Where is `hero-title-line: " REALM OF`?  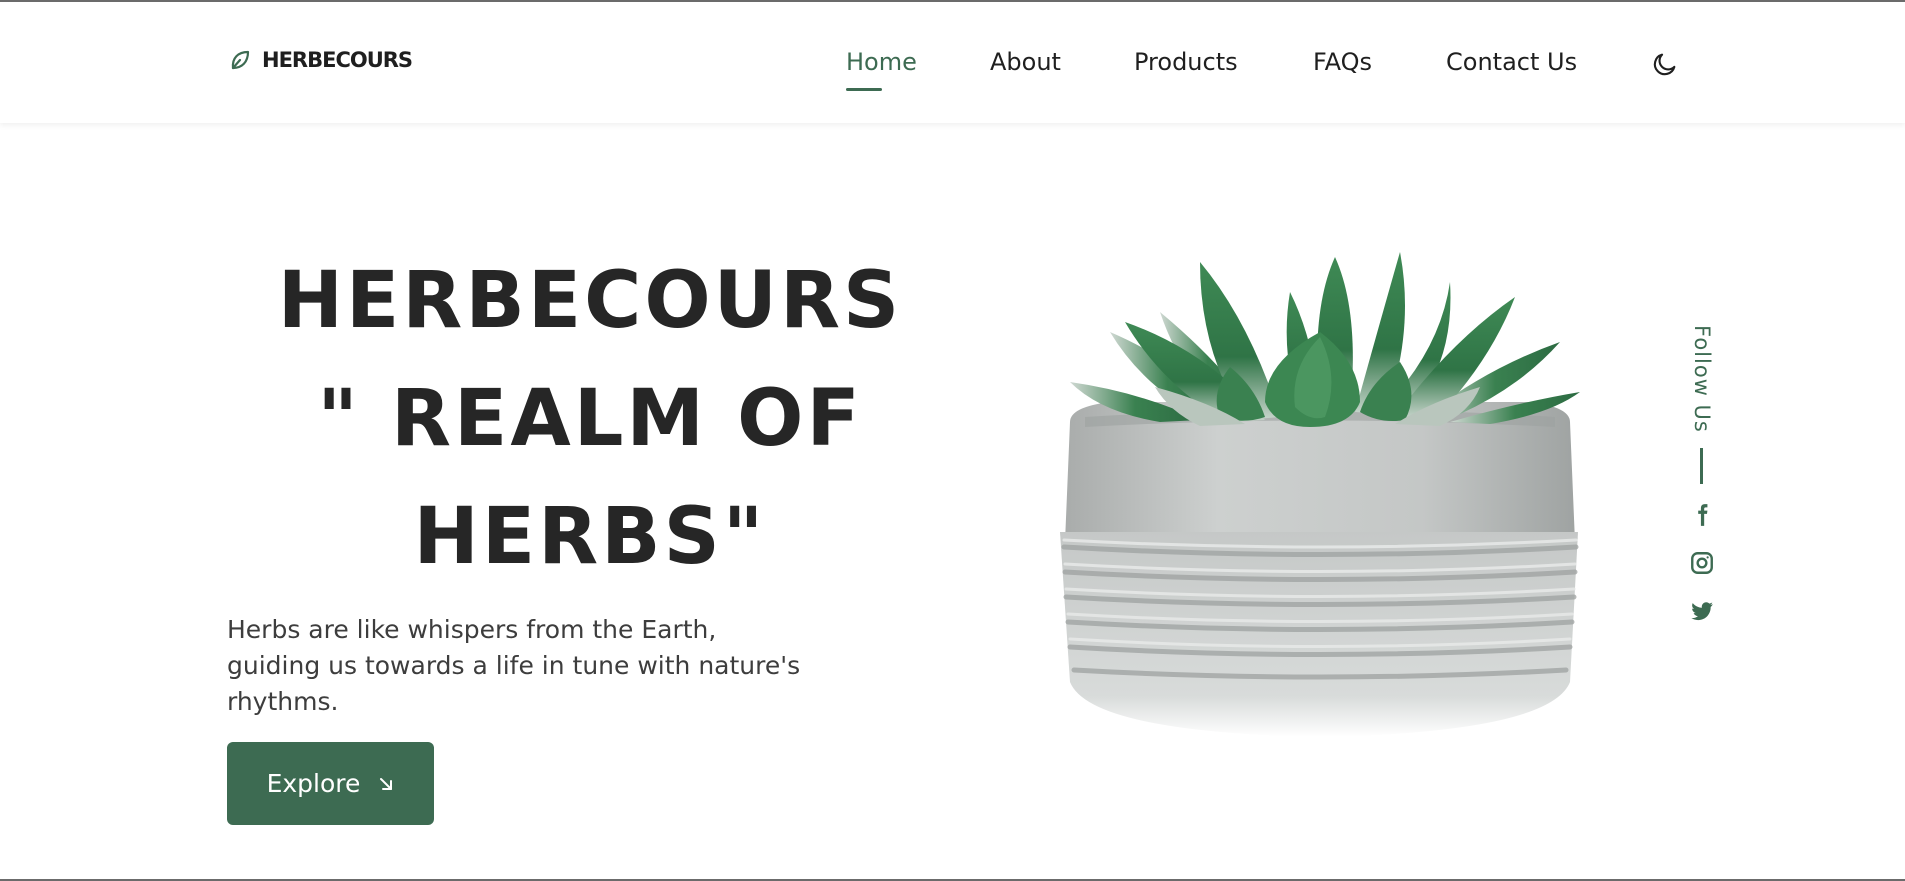
hero-title-line: " REALM OF is located at coordinates (590, 419).